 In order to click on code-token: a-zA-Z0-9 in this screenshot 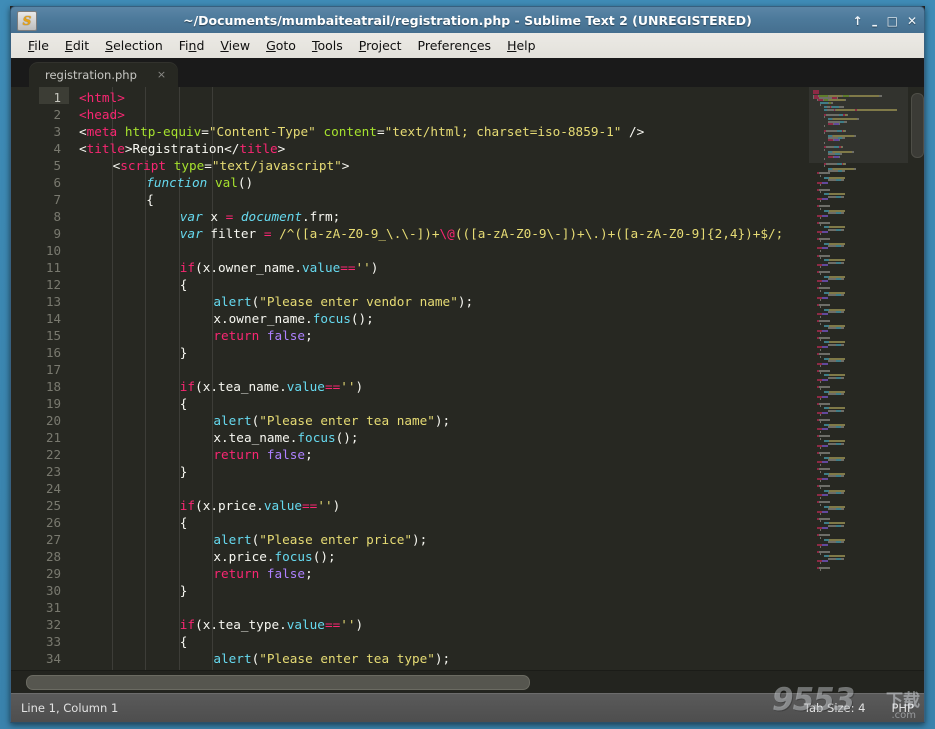, I will do `click(665, 233)`.